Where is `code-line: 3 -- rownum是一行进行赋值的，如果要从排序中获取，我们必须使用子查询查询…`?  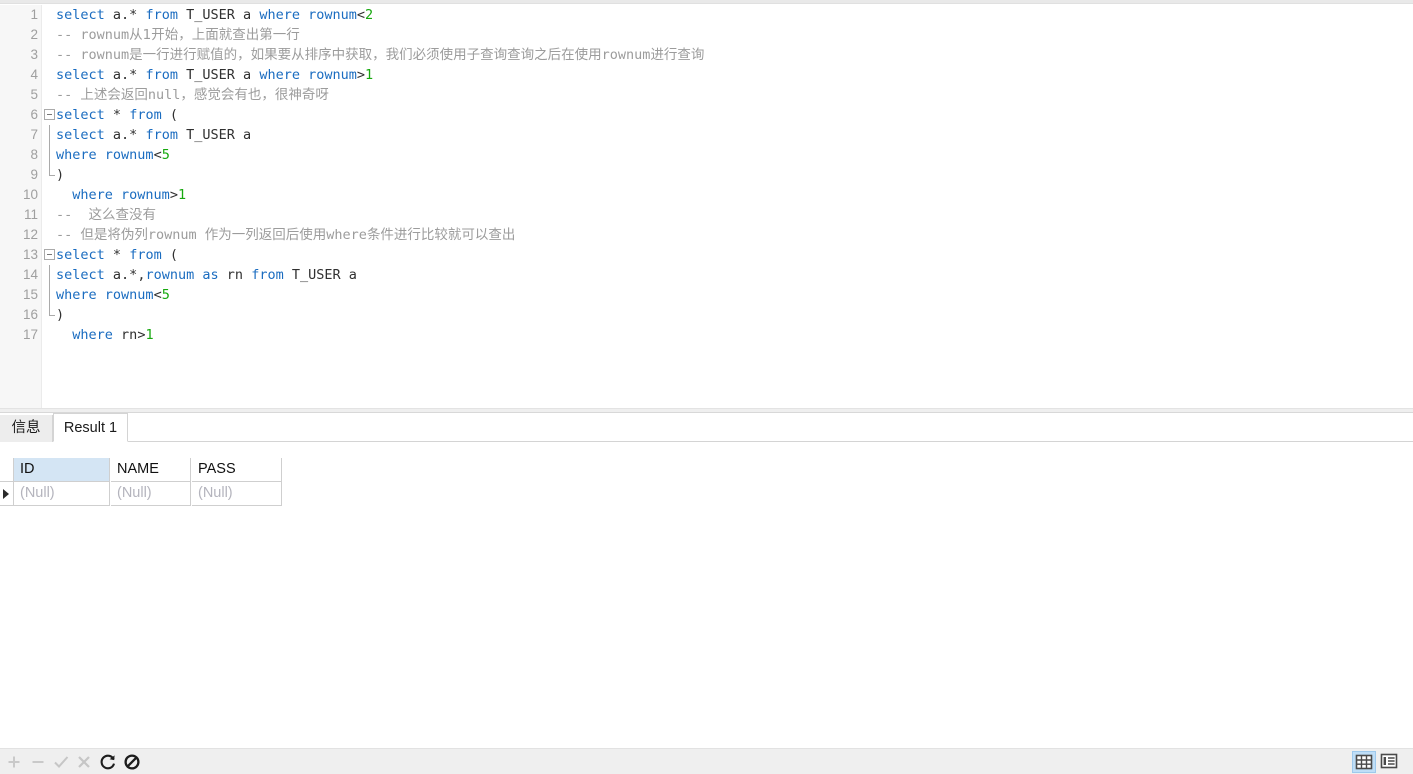 code-line: 3 -- rownum是一行进行赋值的，如果要从排序中获取，我们必须使用子查询查询… is located at coordinates (706, 55).